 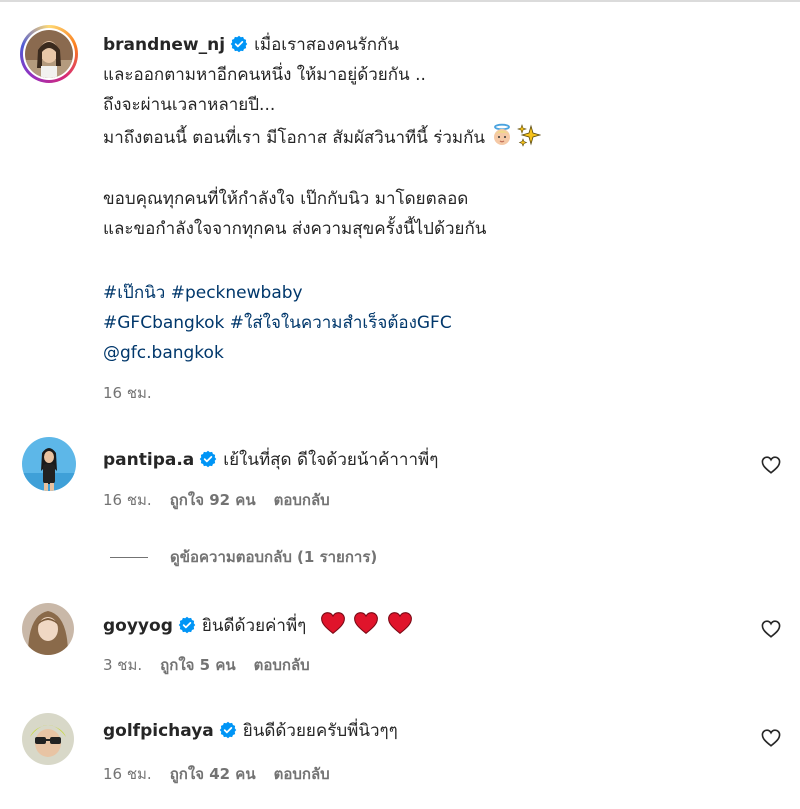 I want to click on hashtag-link: #GFCbangkok #ใส่ใจในความสำเร็จต้องGFC, so click(x=277, y=323).